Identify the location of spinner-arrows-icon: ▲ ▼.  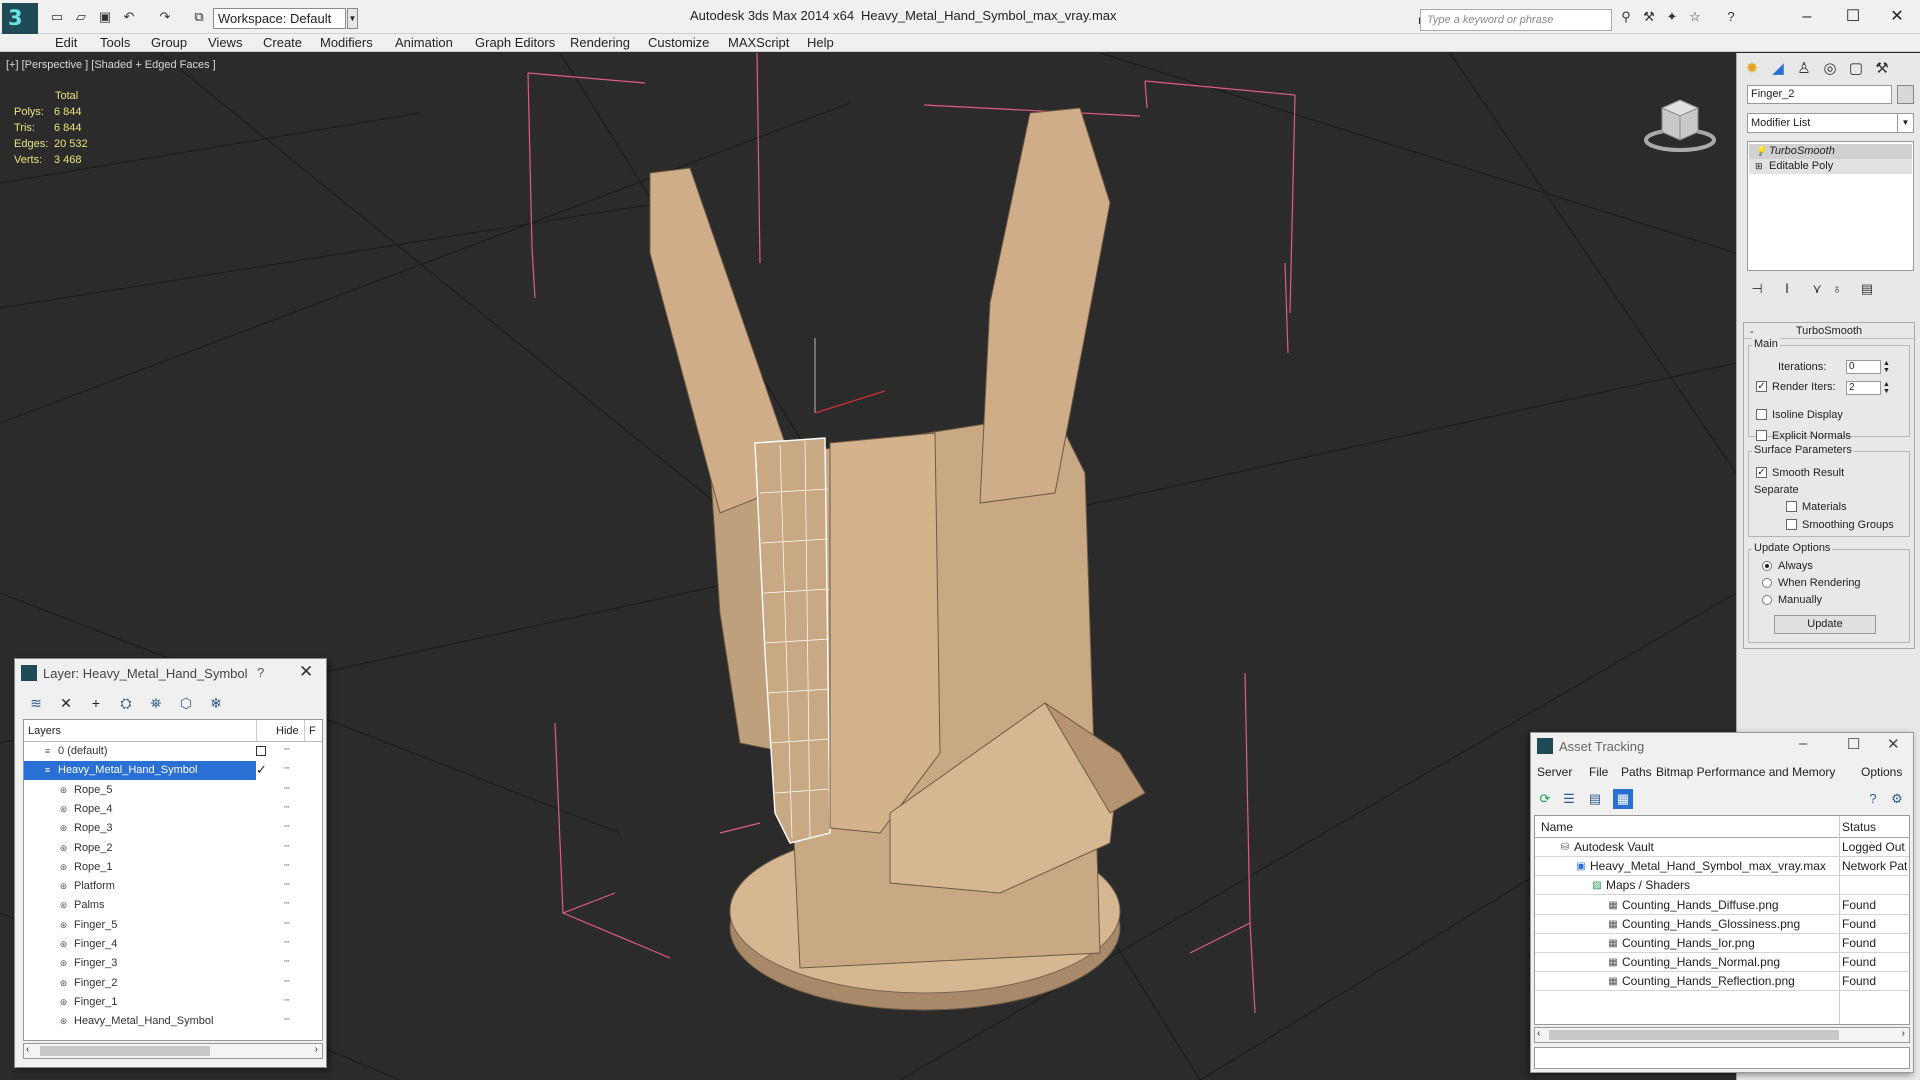
(1886, 388).